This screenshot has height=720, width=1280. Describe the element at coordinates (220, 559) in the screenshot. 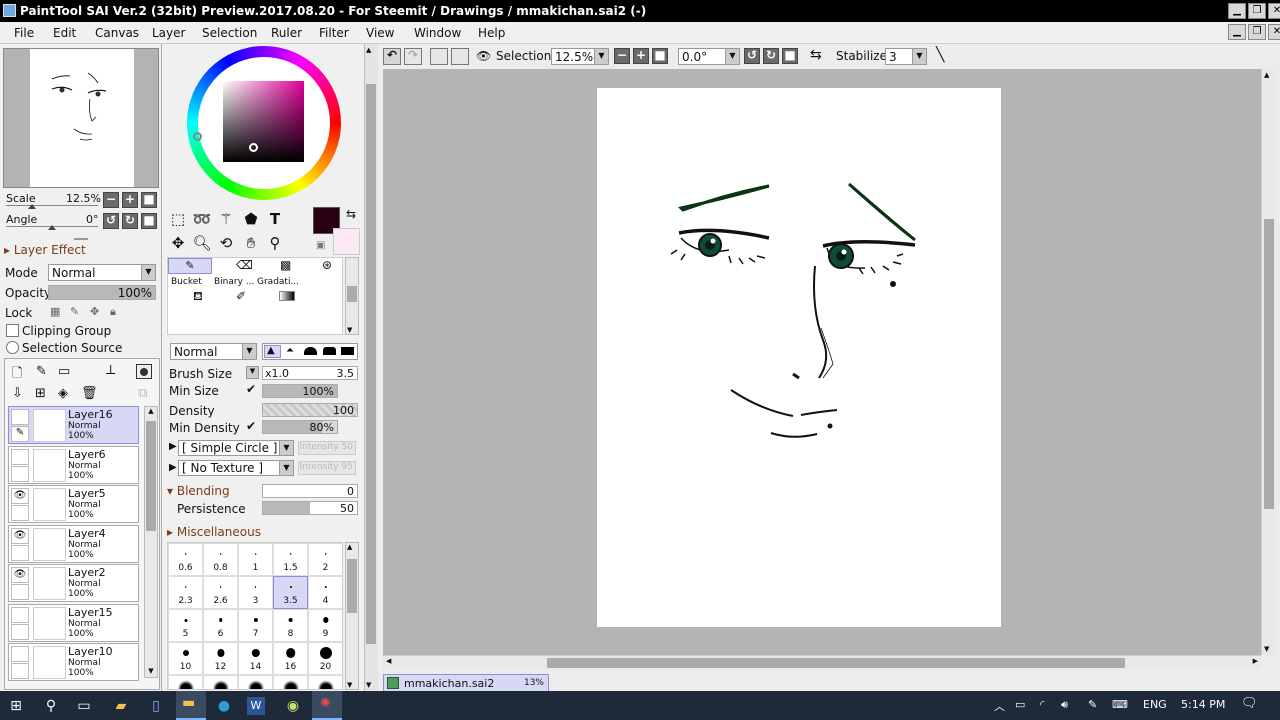

I see `brush-size-preset: 0.8` at that location.